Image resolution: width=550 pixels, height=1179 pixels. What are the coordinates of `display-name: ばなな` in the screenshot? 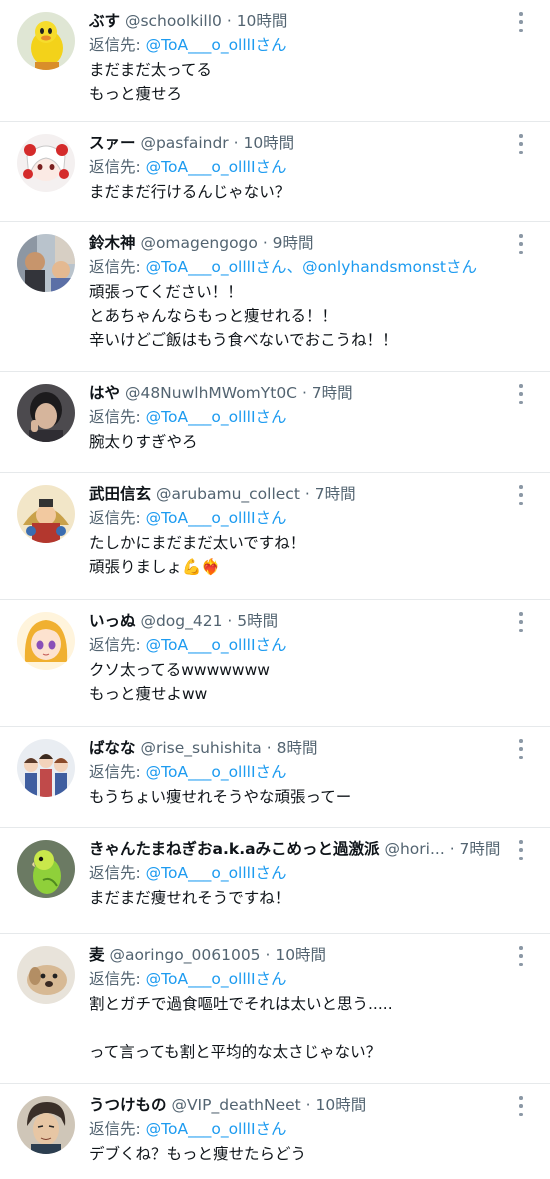 It's located at (112, 748).